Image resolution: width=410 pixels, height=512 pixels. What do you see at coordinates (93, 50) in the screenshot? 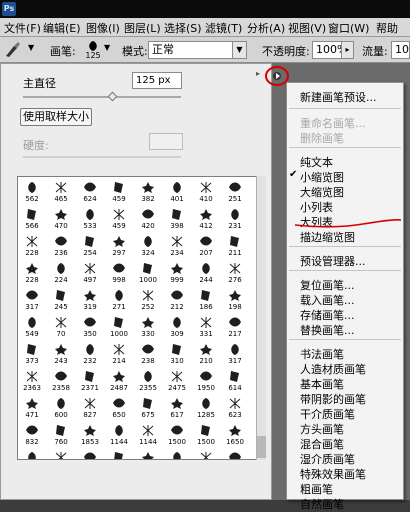
I see `brush-preview: 125` at bounding box center [93, 50].